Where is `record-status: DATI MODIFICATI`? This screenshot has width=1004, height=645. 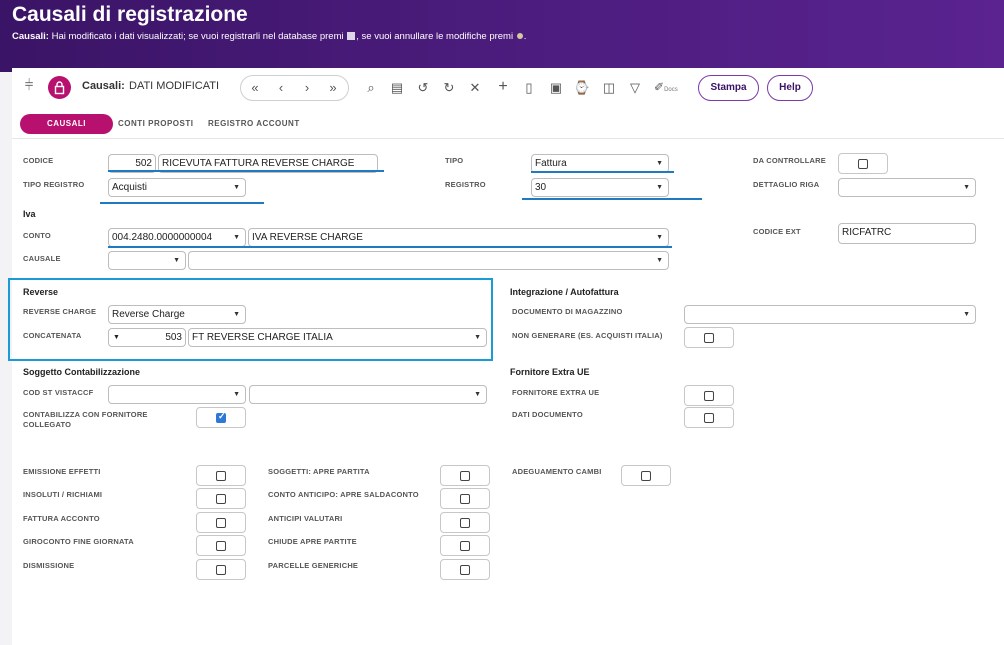 record-status: DATI MODIFICATI is located at coordinates (174, 86).